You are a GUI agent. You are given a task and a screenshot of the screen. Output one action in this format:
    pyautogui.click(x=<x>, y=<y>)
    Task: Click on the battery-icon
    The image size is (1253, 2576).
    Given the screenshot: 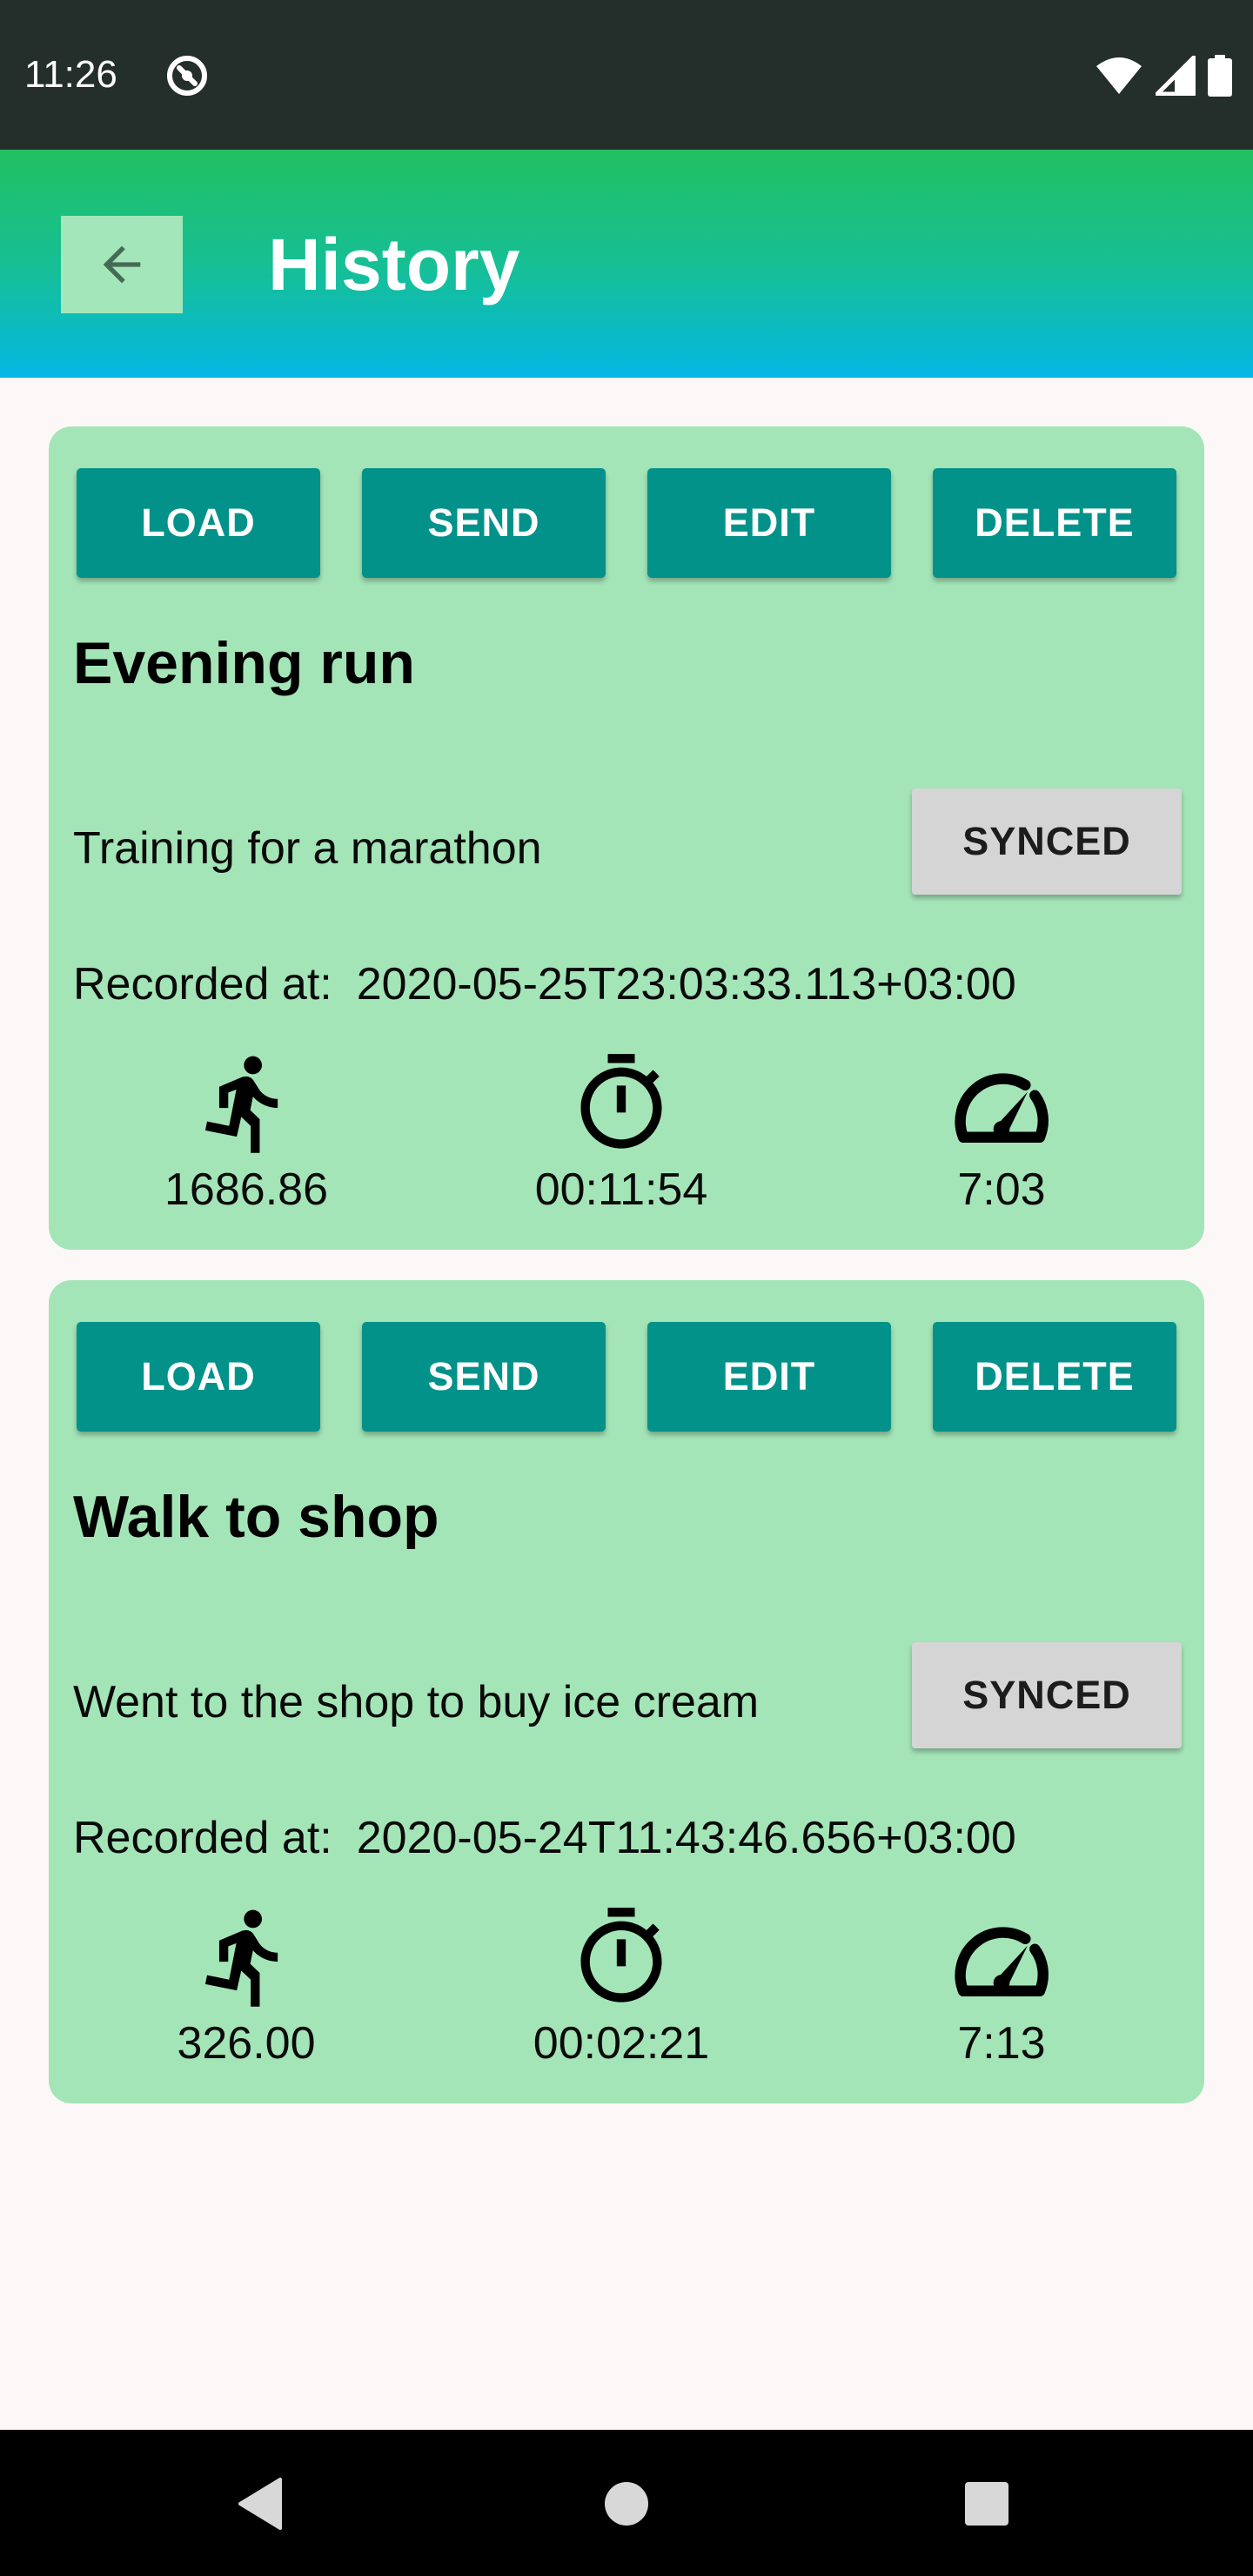 What is the action you would take?
    pyautogui.click(x=1220, y=76)
    